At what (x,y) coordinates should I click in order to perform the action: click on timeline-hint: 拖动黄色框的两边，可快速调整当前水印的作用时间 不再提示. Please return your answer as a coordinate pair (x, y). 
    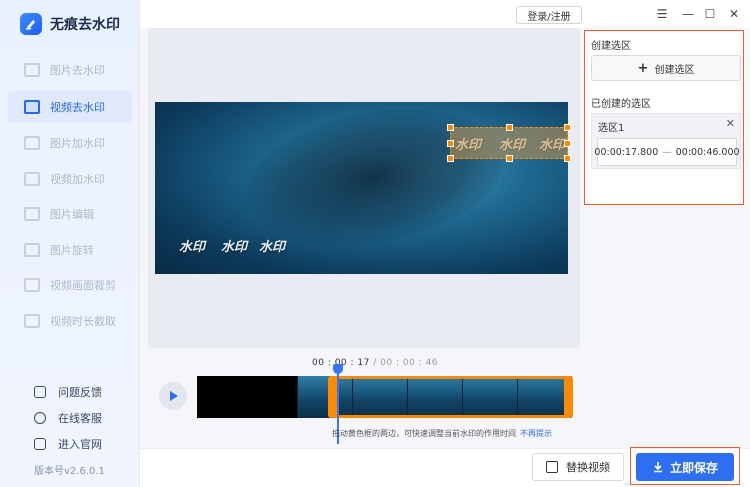
    Looking at the image, I should click on (442, 433).